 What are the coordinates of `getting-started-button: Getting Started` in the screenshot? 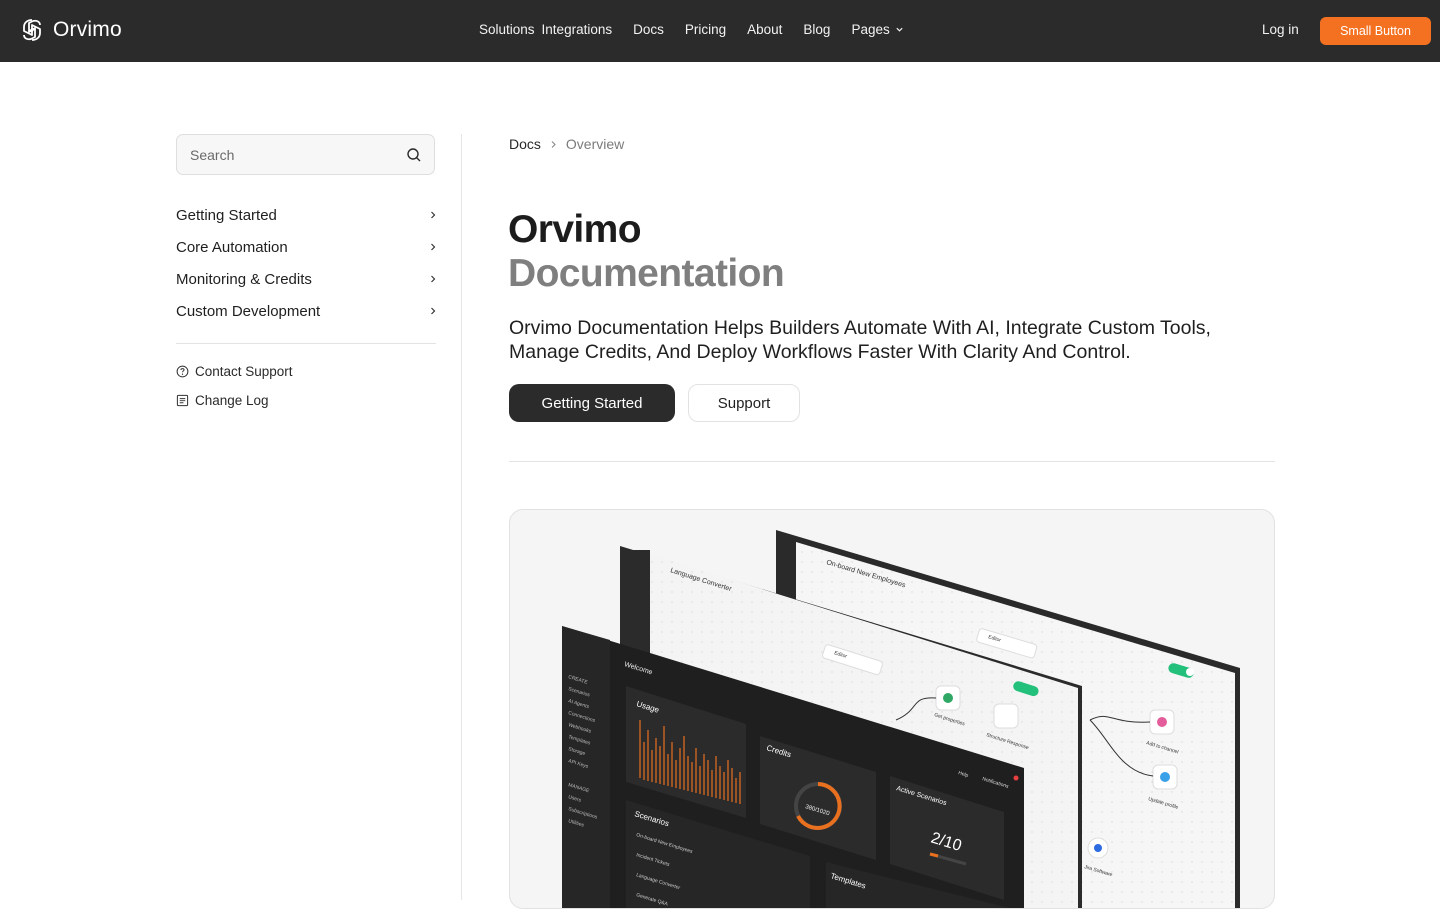 It's located at (592, 403).